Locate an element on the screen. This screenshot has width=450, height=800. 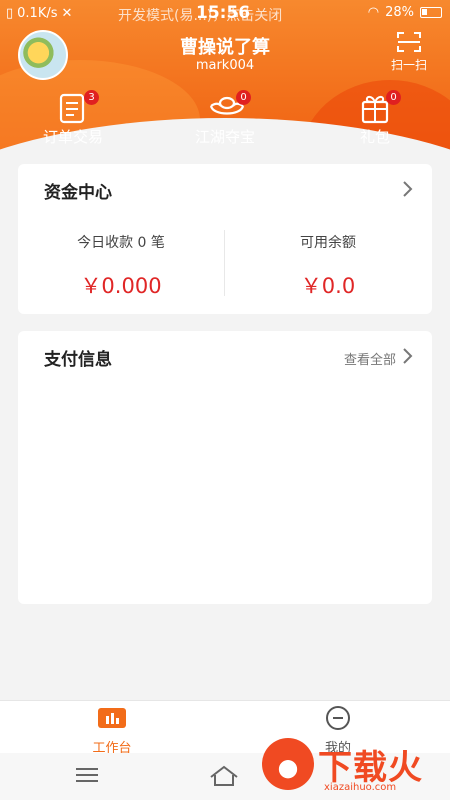
quick-actions: 3 订单交易 0 江湖夺宝 0 礼包 is located at coordinates (225, 121).